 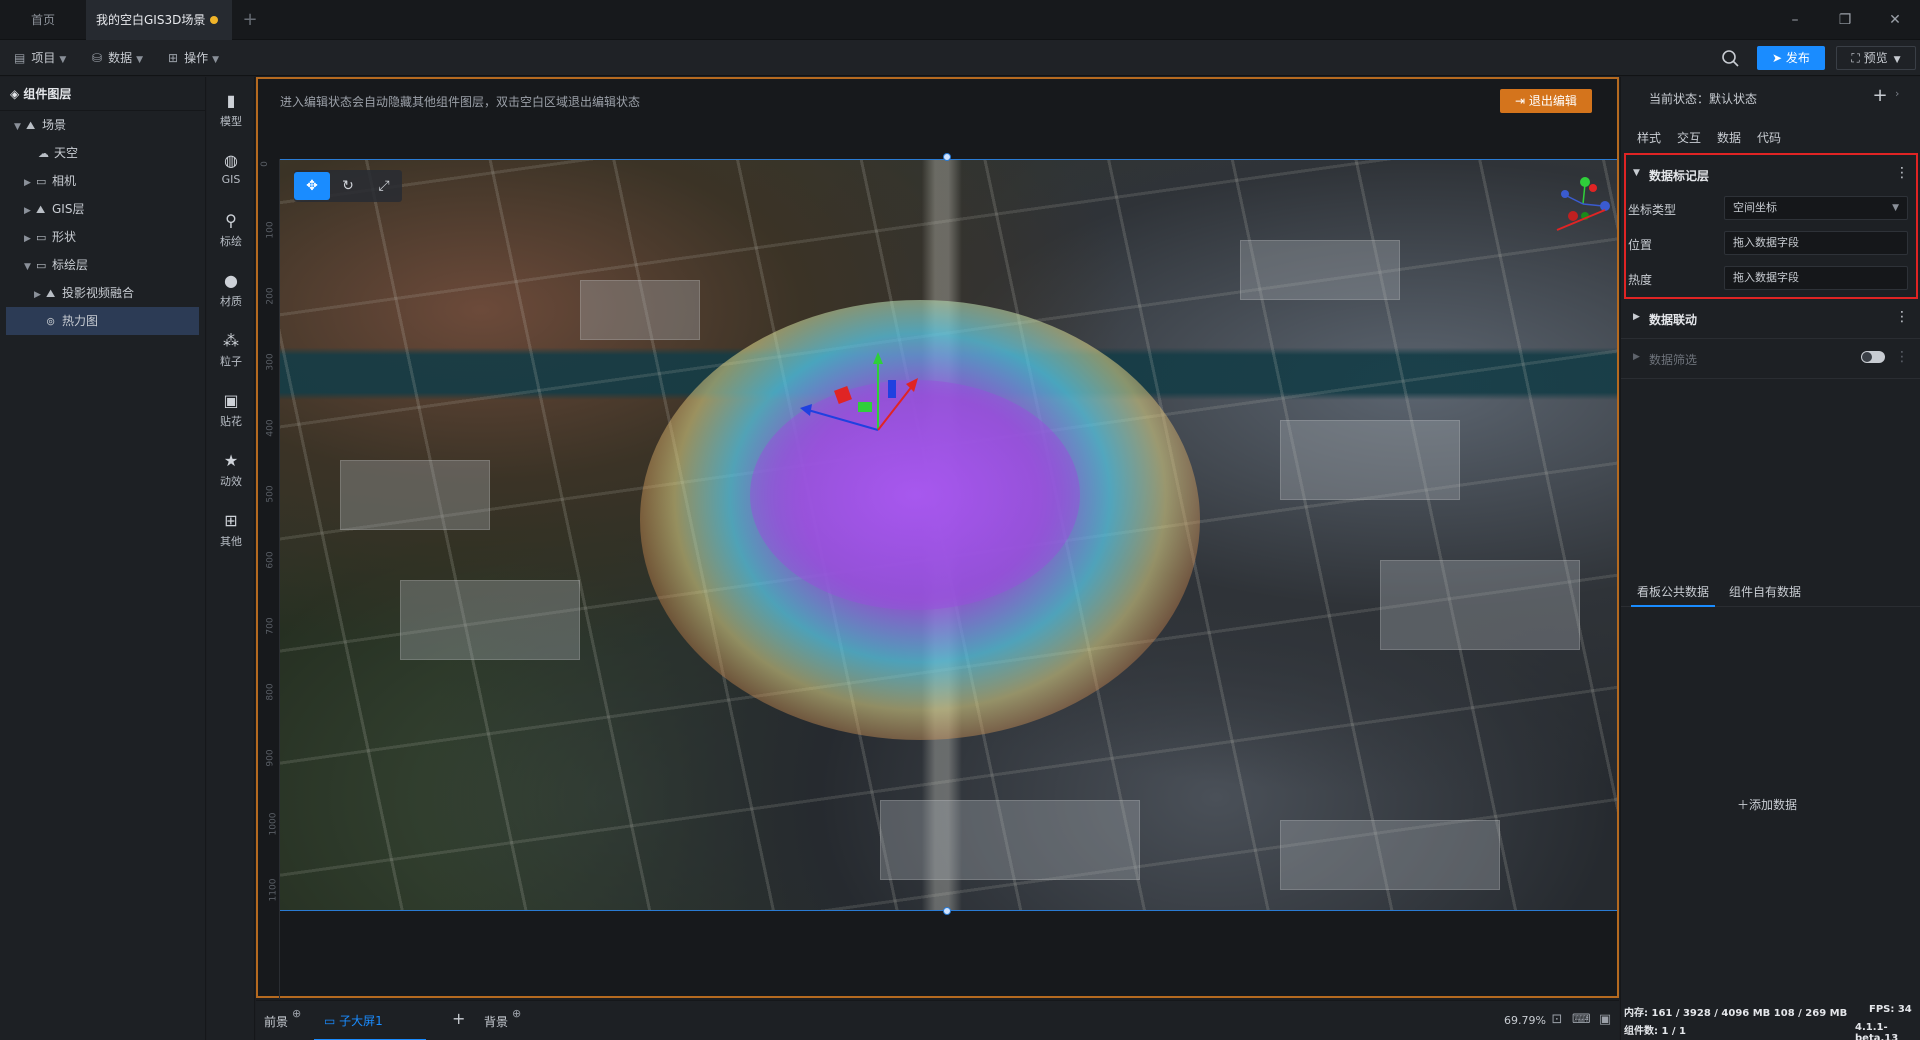 What do you see at coordinates (102, 293) in the screenshot?
I see `tree-item-projection-video: ▶ ⛰ 投影视频融合` at bounding box center [102, 293].